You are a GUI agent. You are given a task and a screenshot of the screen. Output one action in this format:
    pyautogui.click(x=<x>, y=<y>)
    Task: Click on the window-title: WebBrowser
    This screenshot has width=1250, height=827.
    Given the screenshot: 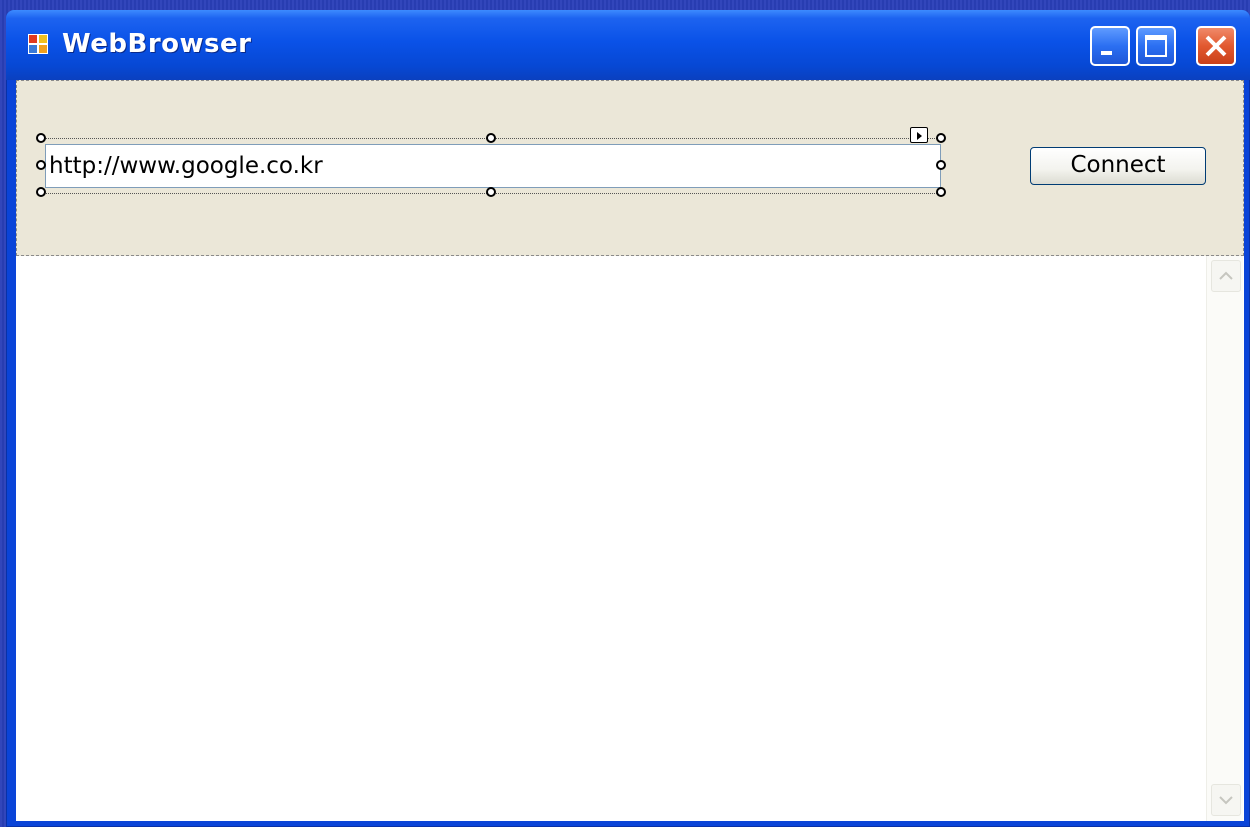 What is the action you would take?
    pyautogui.click(x=157, y=44)
    